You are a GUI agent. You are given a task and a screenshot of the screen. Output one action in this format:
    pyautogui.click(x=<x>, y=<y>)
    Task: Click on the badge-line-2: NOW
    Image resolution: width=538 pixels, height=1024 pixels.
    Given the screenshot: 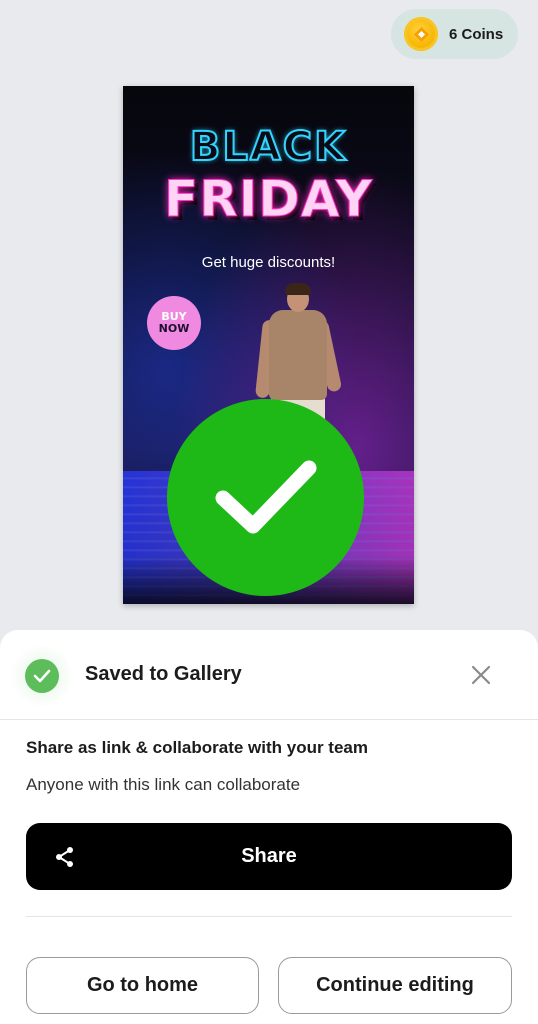 What is the action you would take?
    pyautogui.click(x=174, y=328)
    